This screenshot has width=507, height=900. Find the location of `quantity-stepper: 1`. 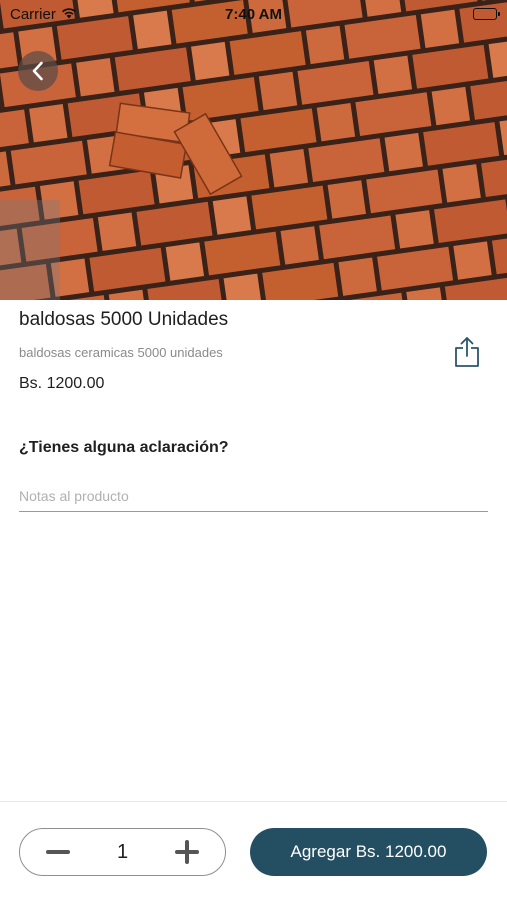

quantity-stepper: 1 is located at coordinates (122, 852).